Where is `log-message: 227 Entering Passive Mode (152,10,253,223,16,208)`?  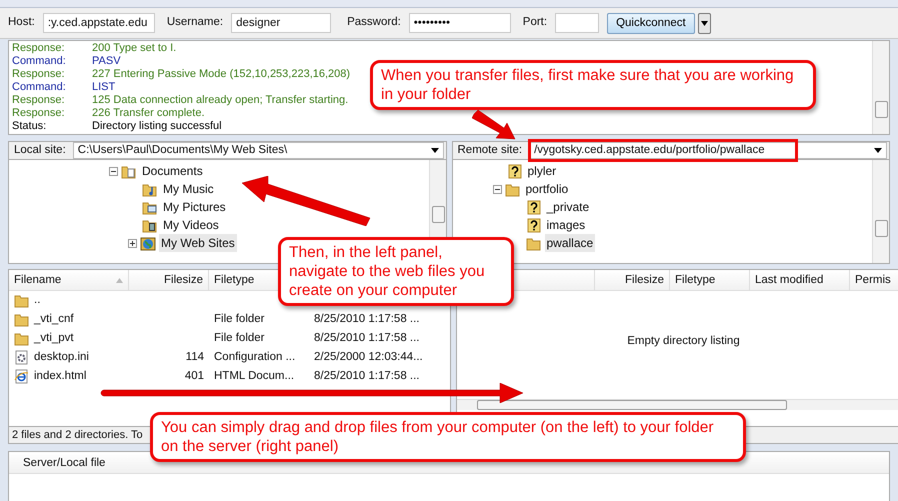
log-message: 227 Entering Passive Mode (152,10,253,223,16,208) is located at coordinates (221, 74).